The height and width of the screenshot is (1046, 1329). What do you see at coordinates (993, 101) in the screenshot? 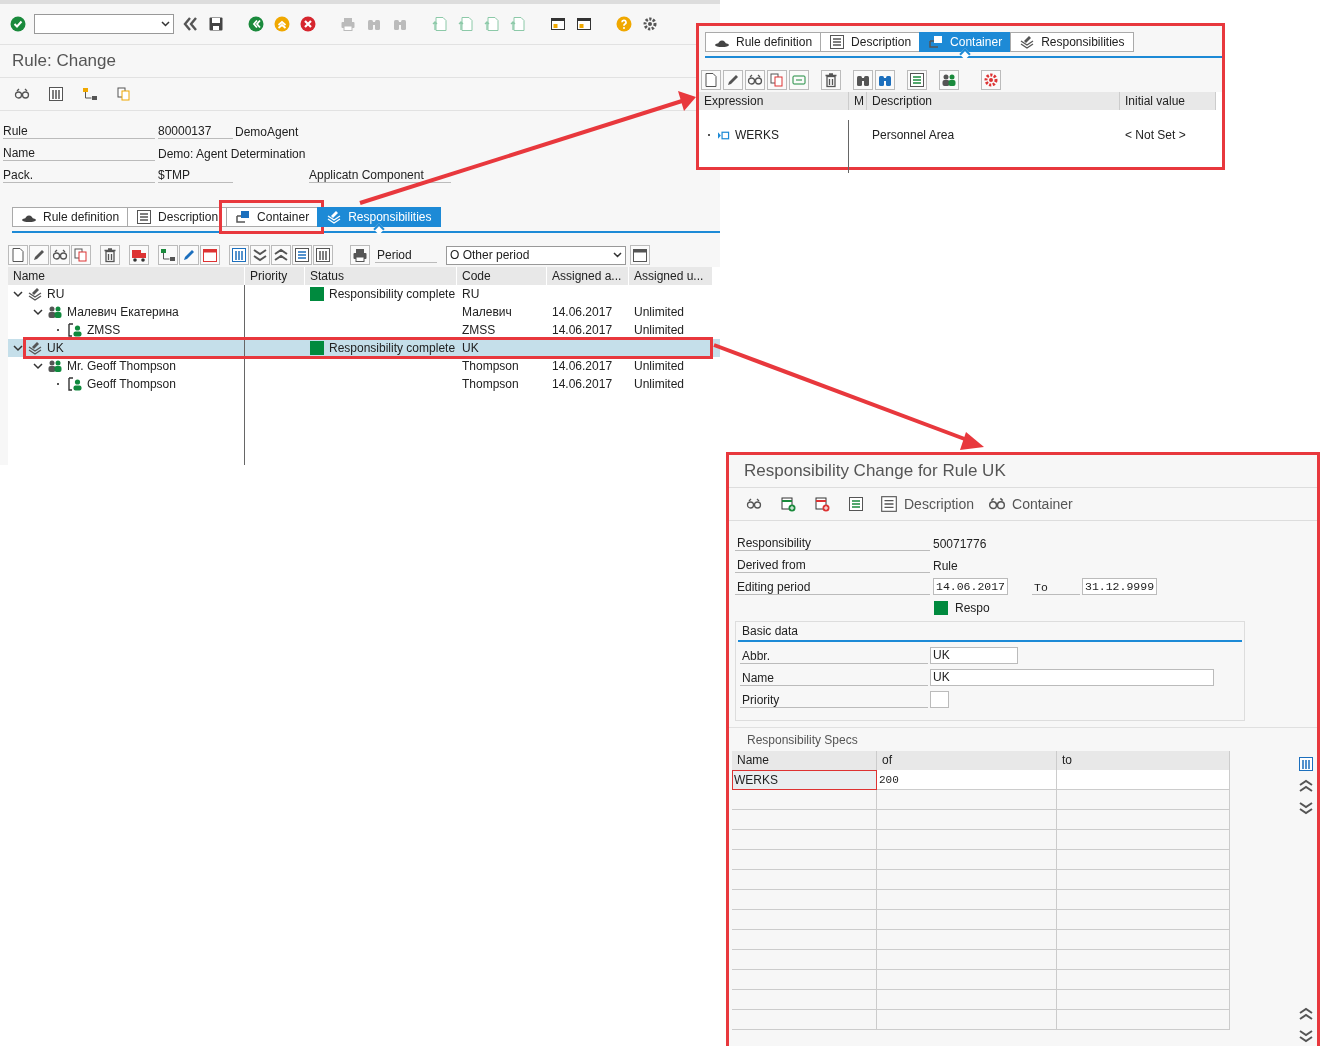
I see `column-header: Description` at bounding box center [993, 101].